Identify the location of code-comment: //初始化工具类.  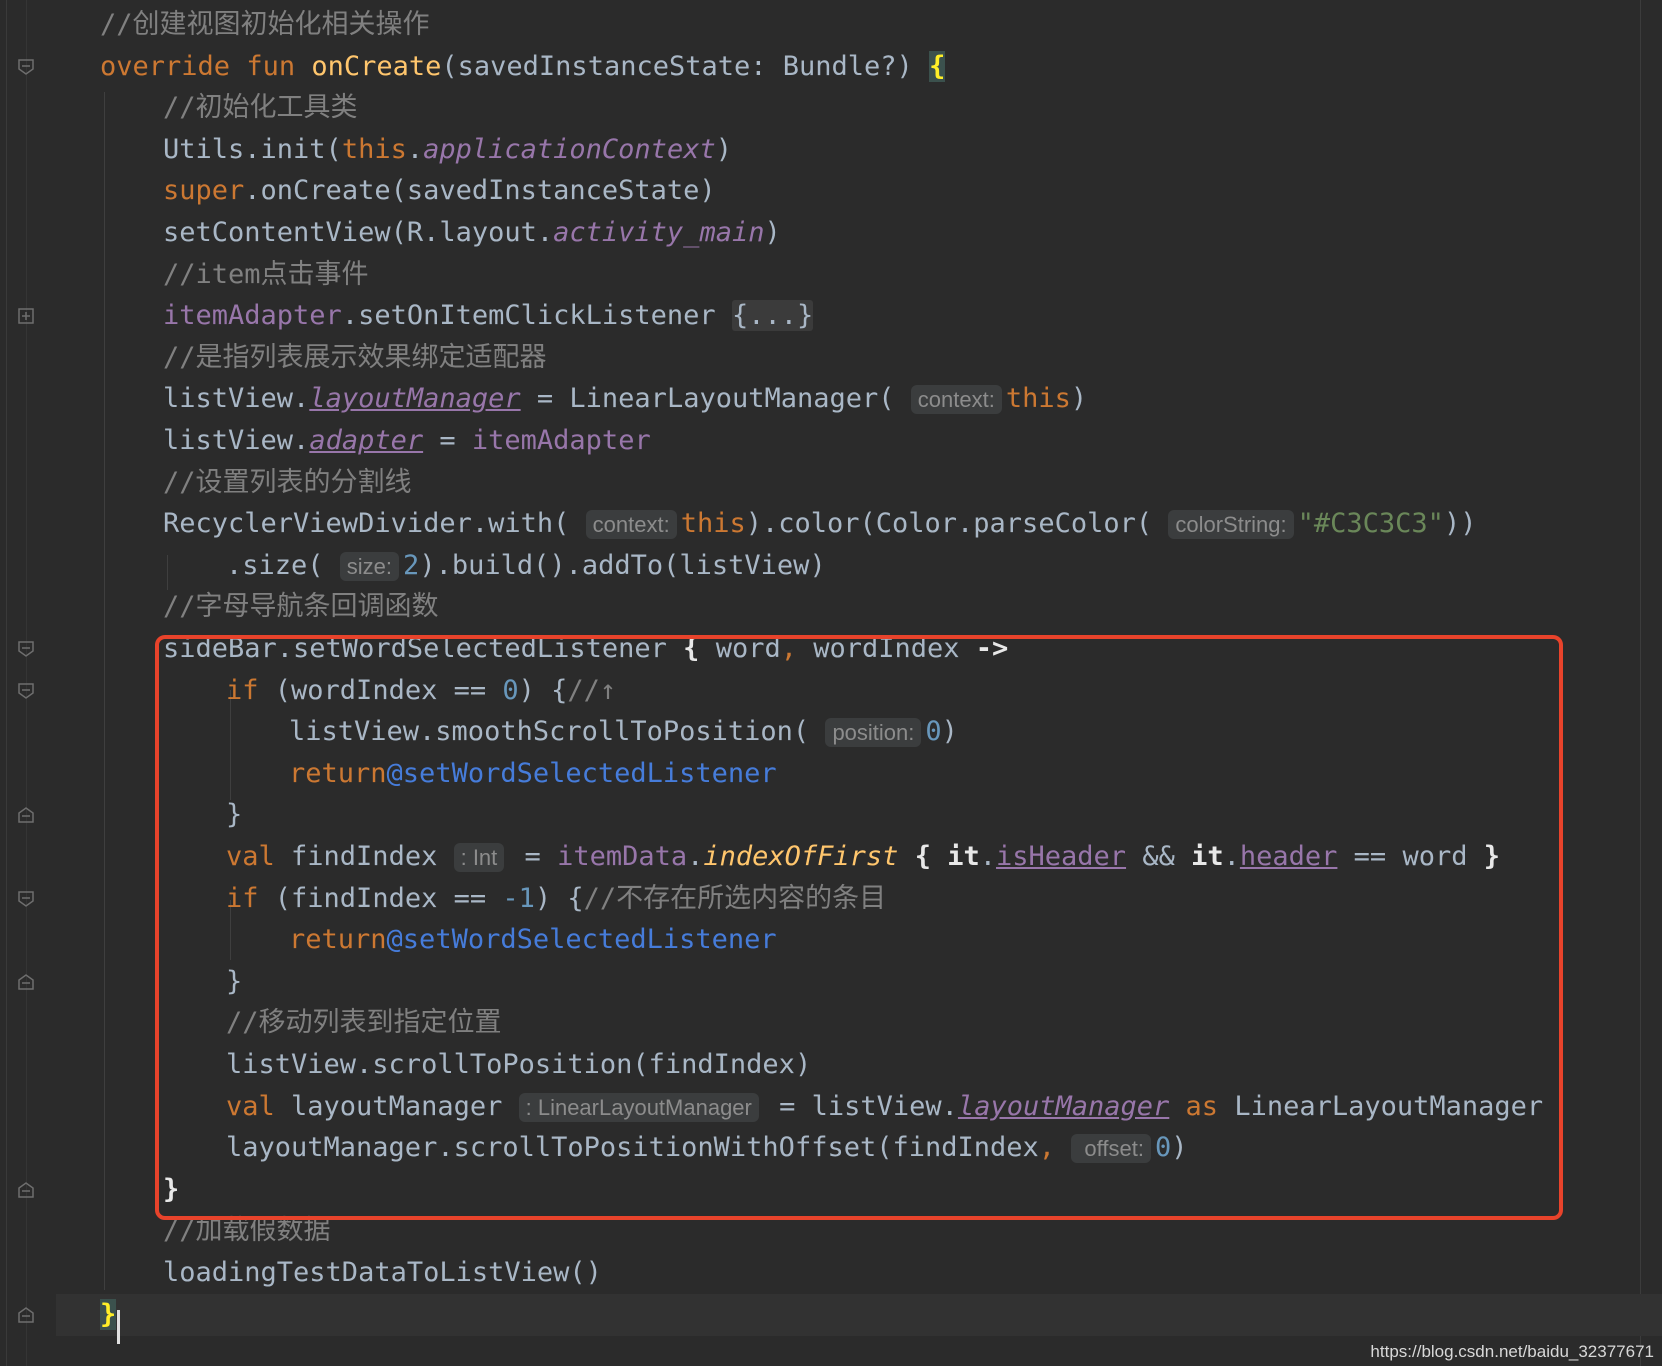
(260, 108).